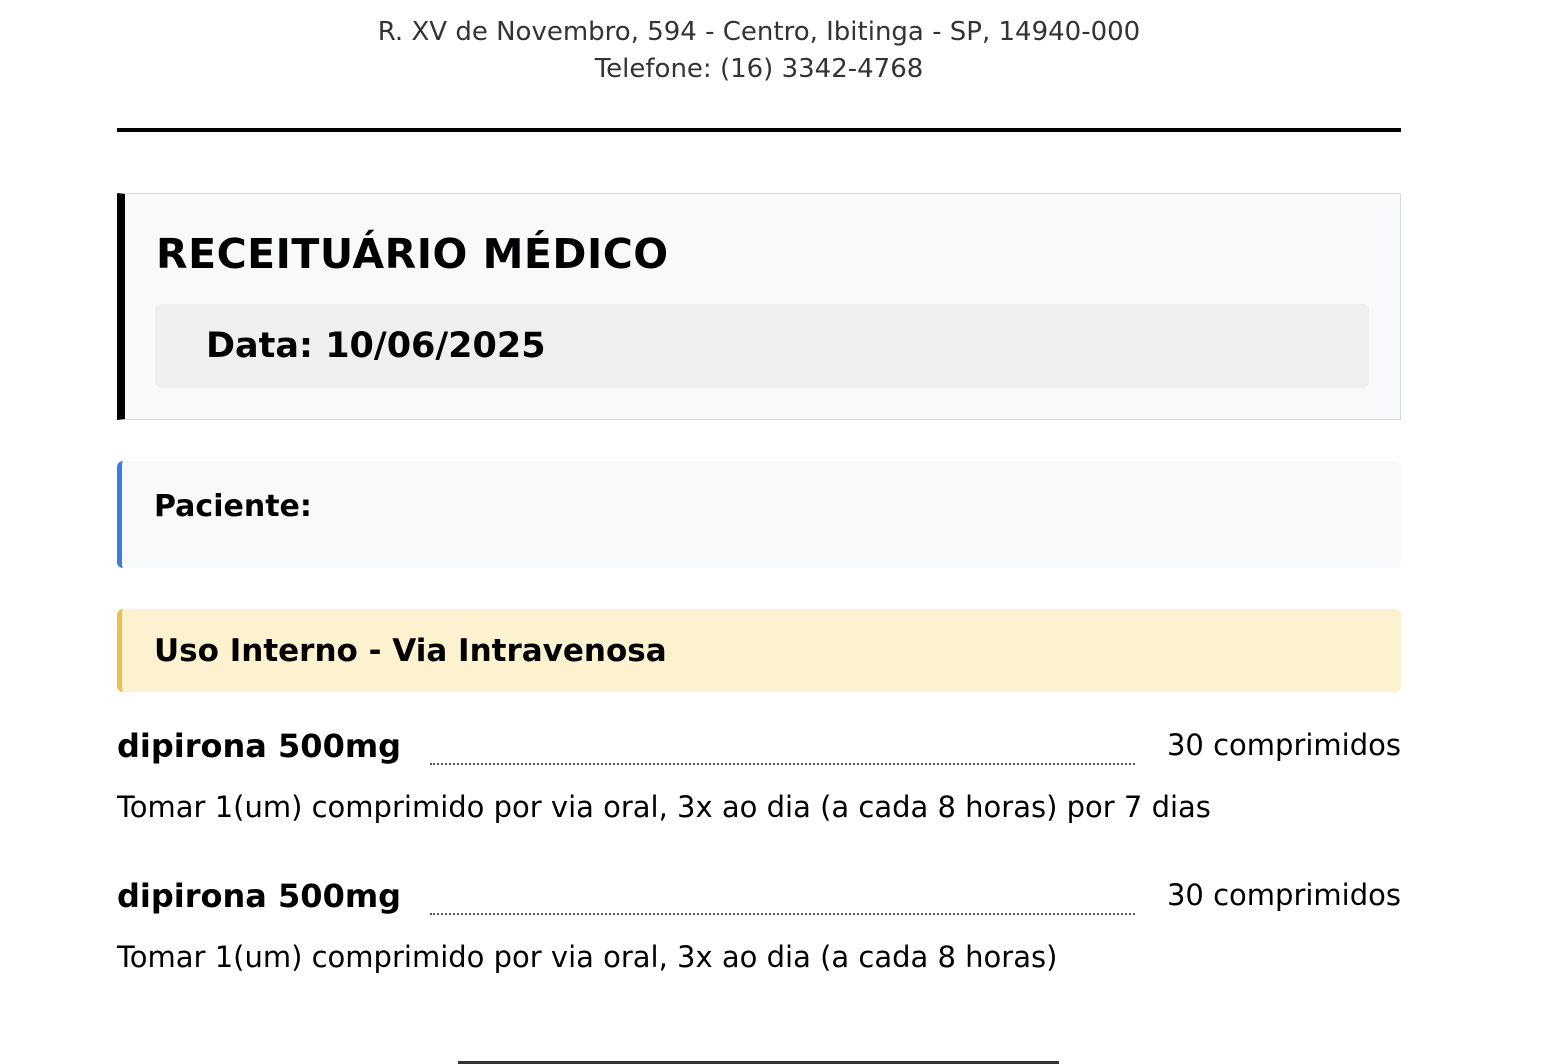  What do you see at coordinates (412, 254) in the screenshot?
I see `page-title: RECEITUÁRIO MÉDICO` at bounding box center [412, 254].